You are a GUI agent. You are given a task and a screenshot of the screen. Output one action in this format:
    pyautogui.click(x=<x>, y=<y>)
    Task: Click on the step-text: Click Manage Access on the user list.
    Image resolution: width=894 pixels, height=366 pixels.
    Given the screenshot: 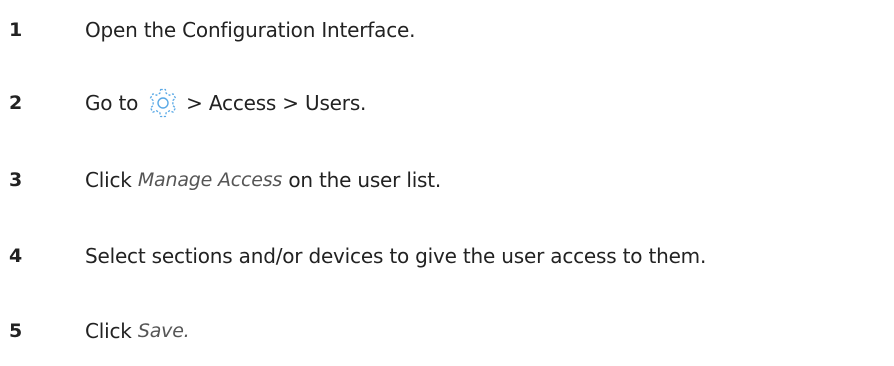 What is the action you would take?
    pyautogui.click(x=263, y=180)
    